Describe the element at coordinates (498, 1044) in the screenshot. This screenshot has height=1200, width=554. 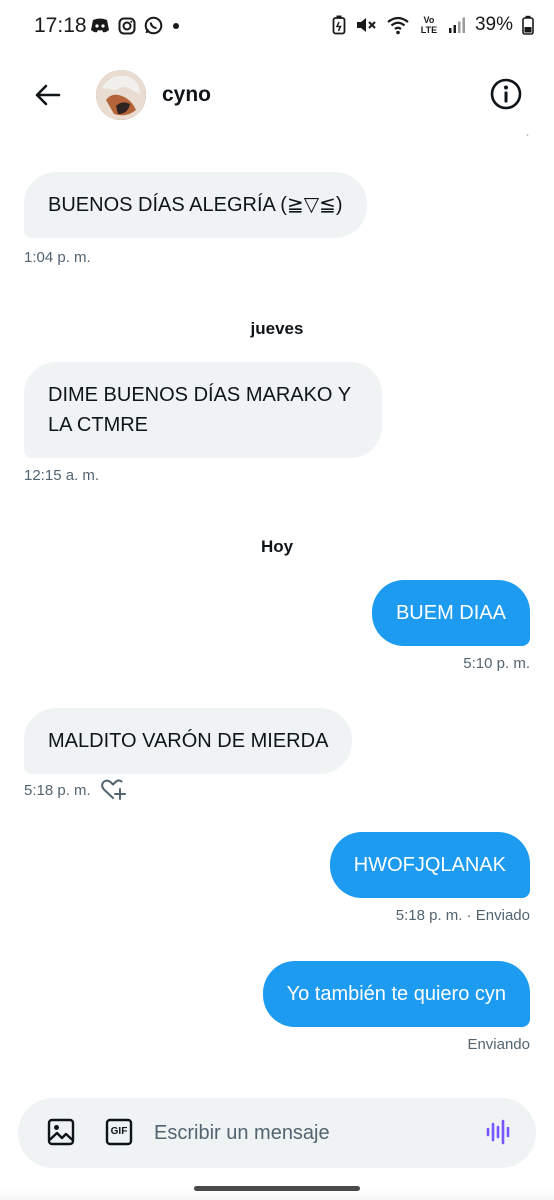
I see `message-status: Enviando` at that location.